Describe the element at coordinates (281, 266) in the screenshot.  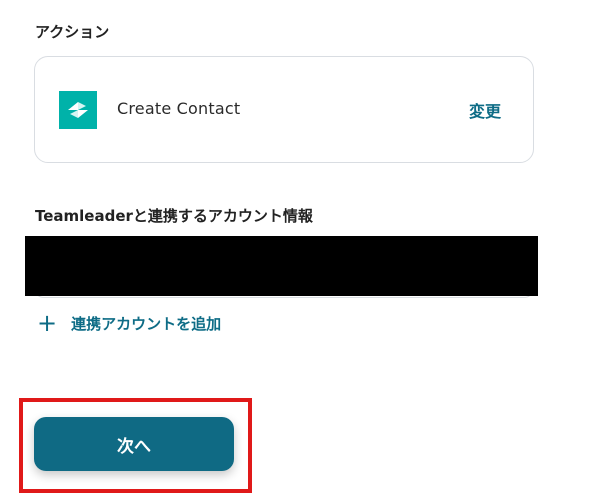
I see `redacted-account-info` at that location.